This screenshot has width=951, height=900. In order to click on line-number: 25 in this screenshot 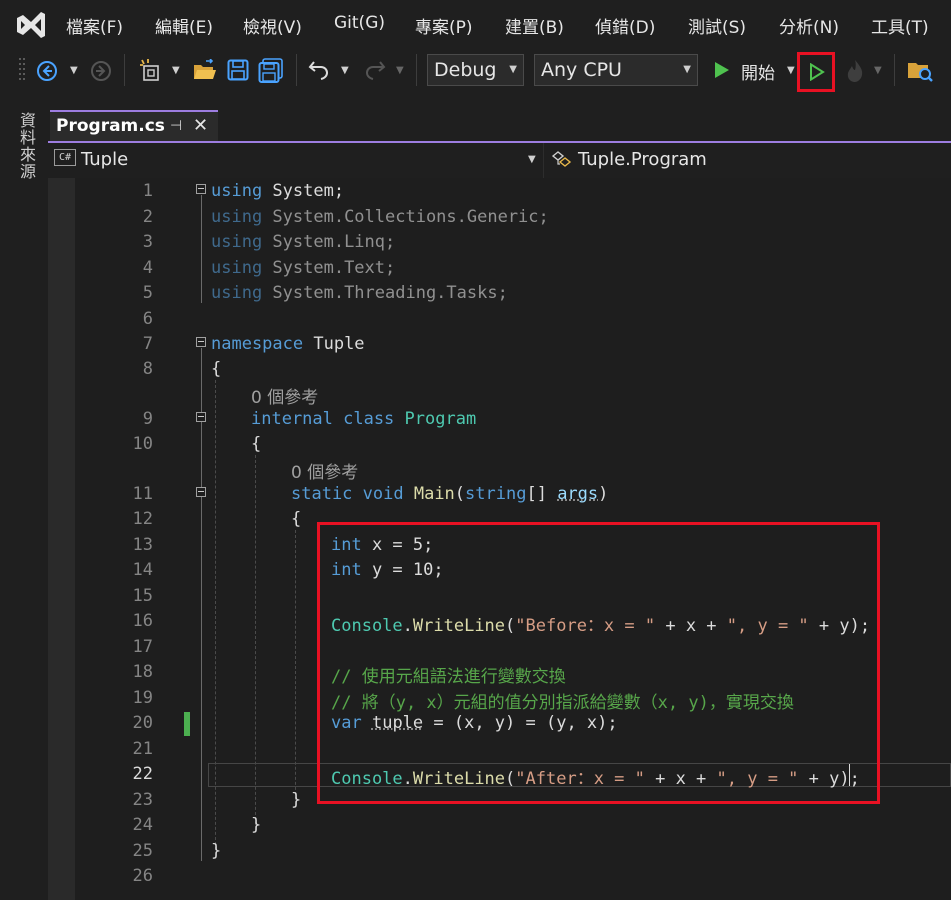, I will do `click(142, 851)`.